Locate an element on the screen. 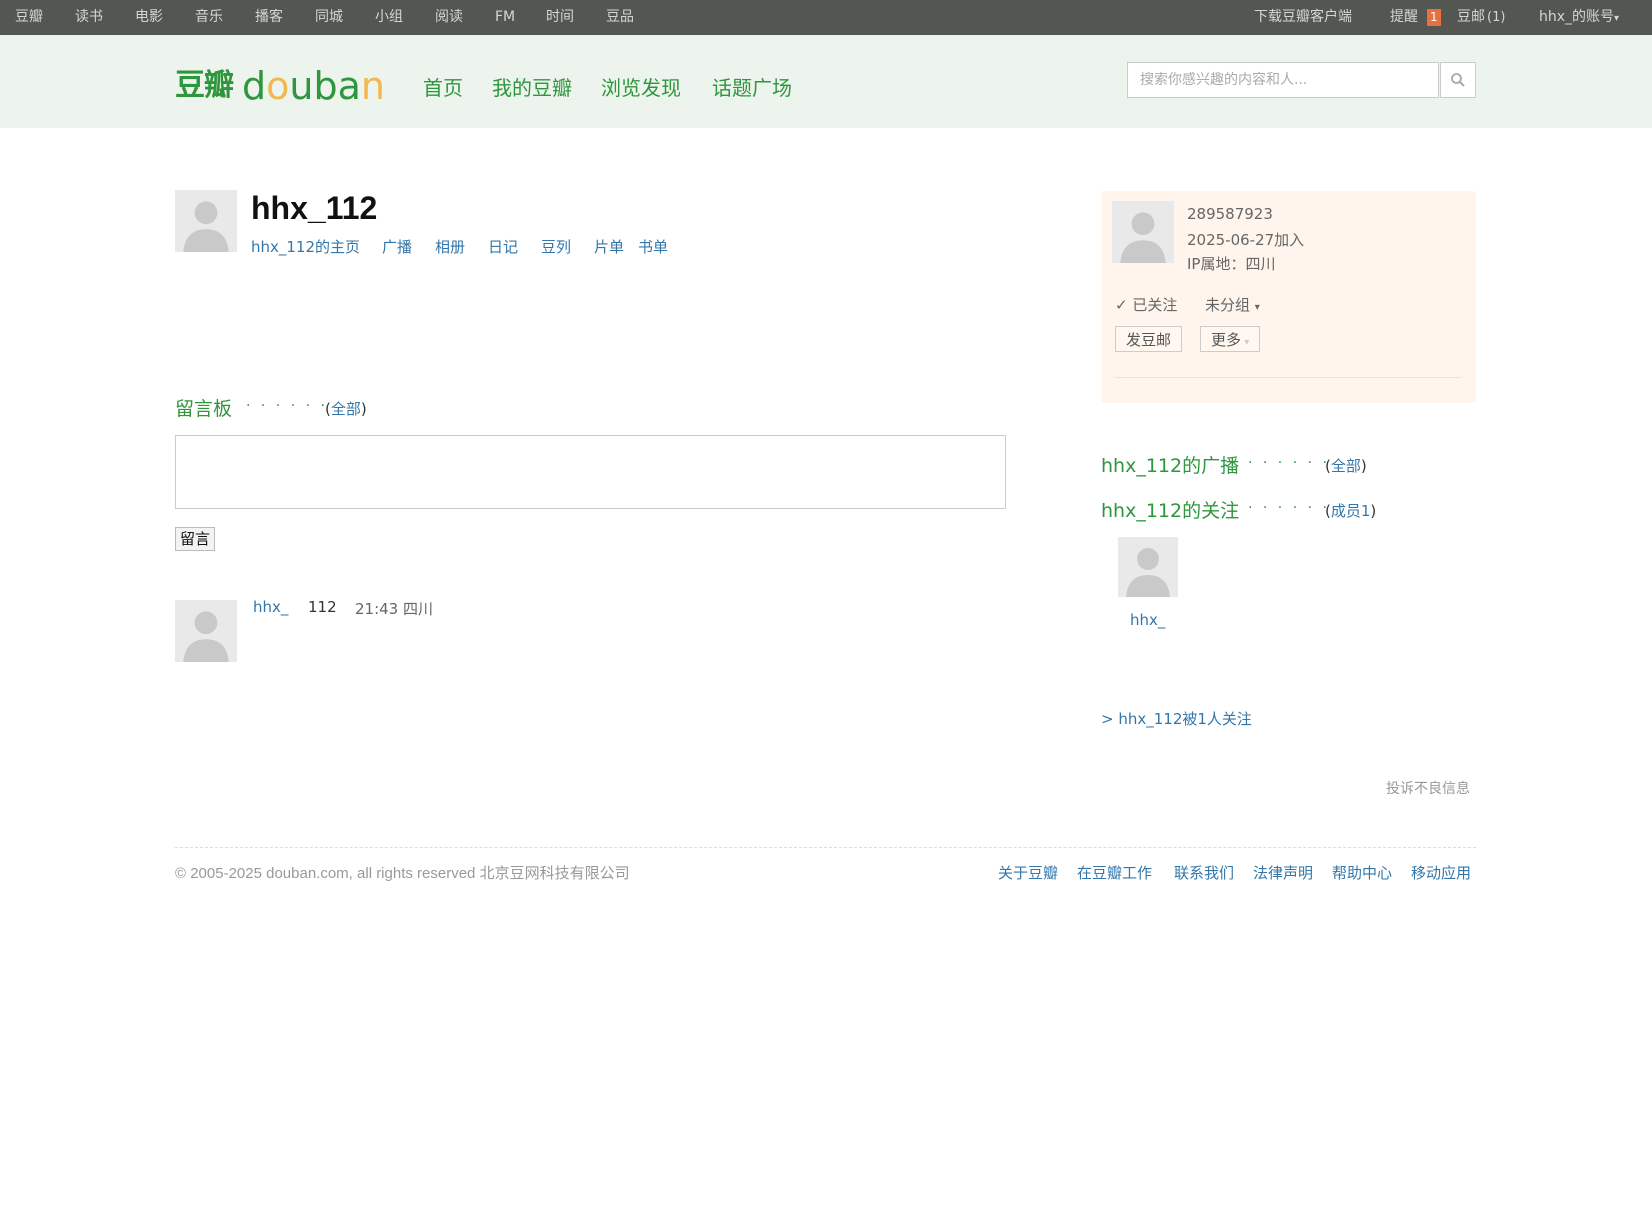 The image size is (1652, 1222). tab-doulist: 豆列 is located at coordinates (556, 246).